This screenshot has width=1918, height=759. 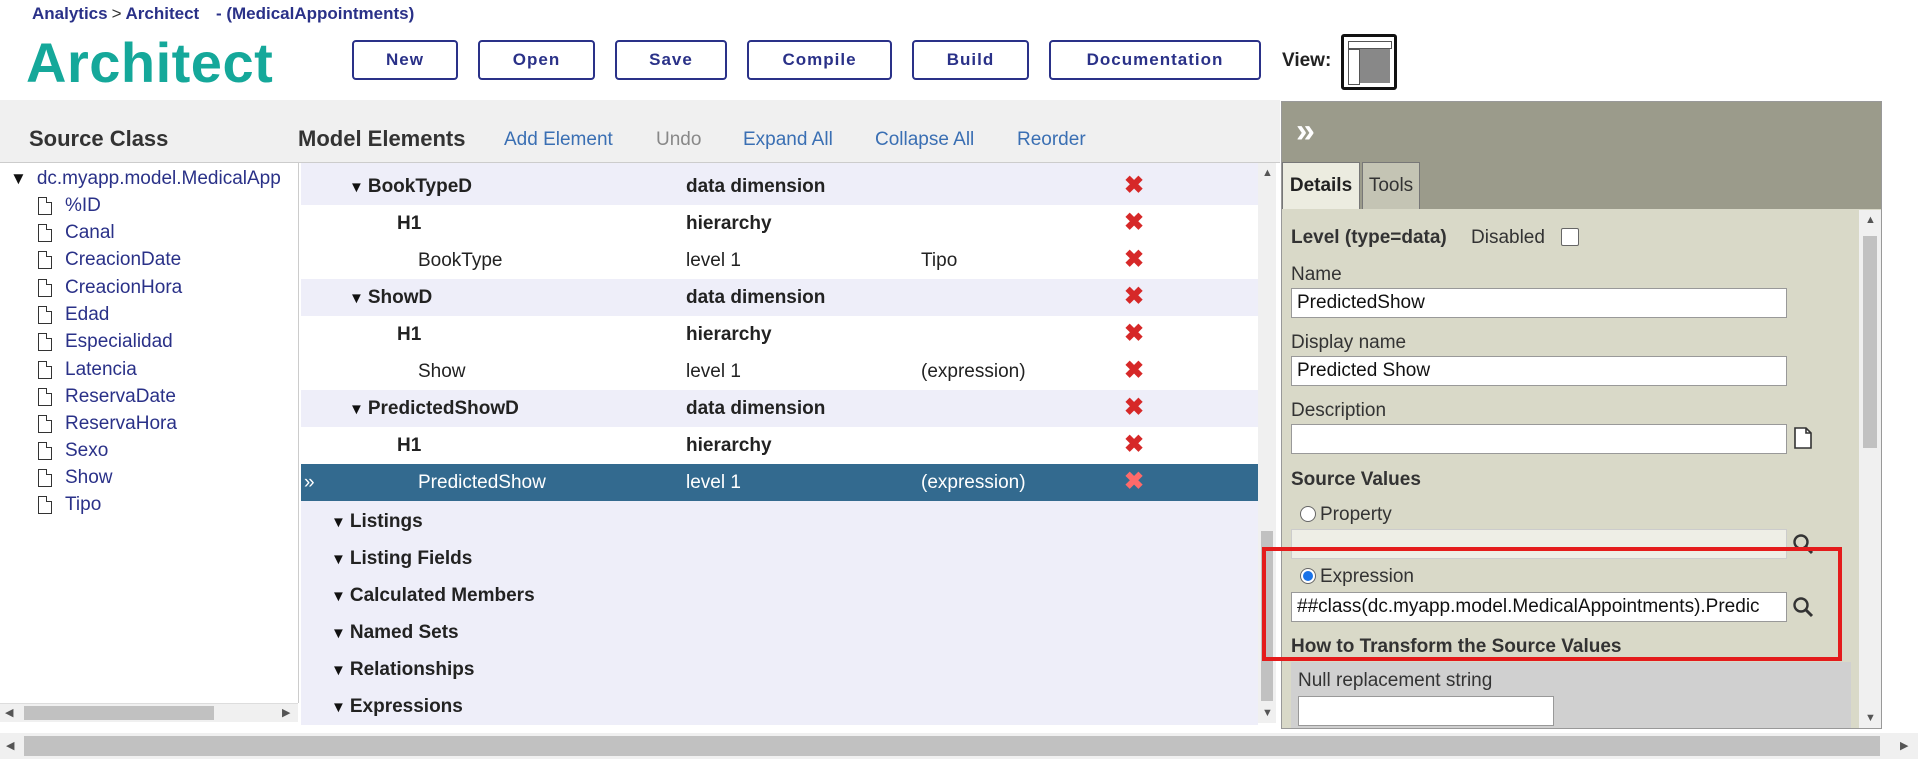 What do you see at coordinates (18, 178) in the screenshot?
I see `expand-triangle-icon: ▼` at bounding box center [18, 178].